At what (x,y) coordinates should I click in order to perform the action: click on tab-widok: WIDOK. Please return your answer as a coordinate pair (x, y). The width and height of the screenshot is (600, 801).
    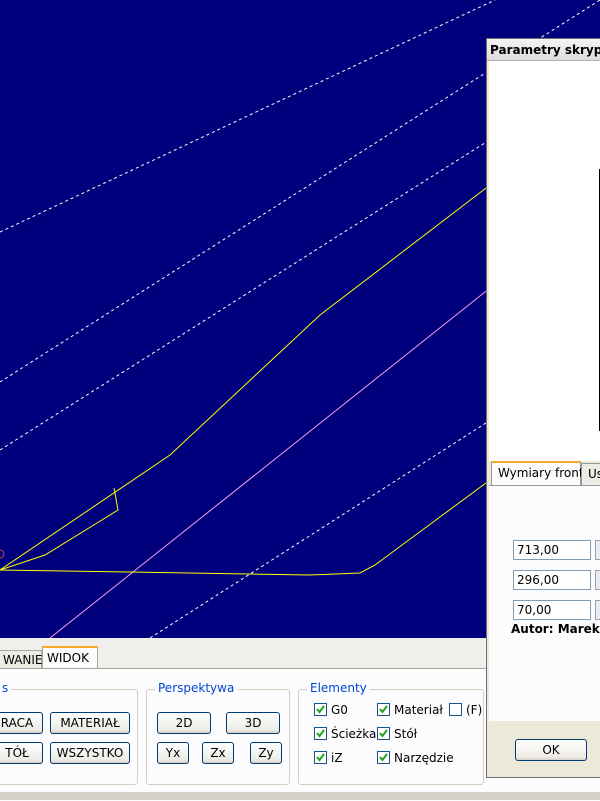
    Looking at the image, I should click on (70, 657).